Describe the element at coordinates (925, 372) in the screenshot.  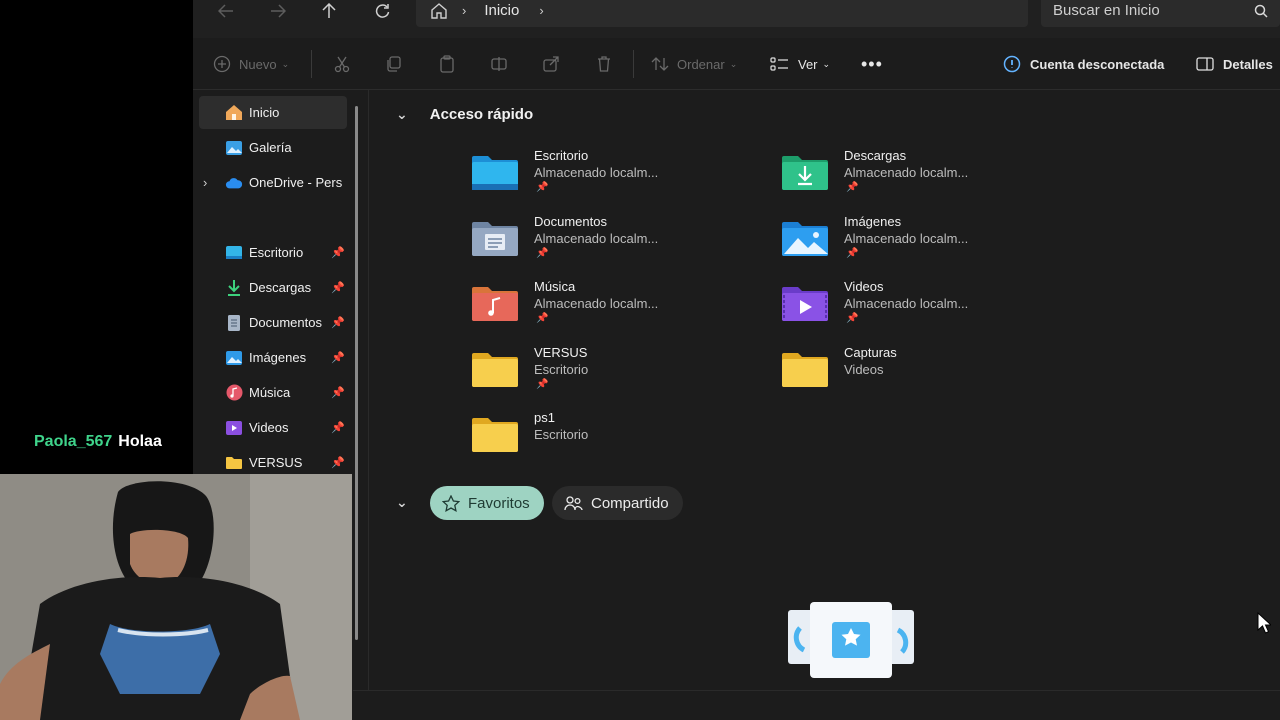
I see `quick-access-item: Capturas Videos` at that location.